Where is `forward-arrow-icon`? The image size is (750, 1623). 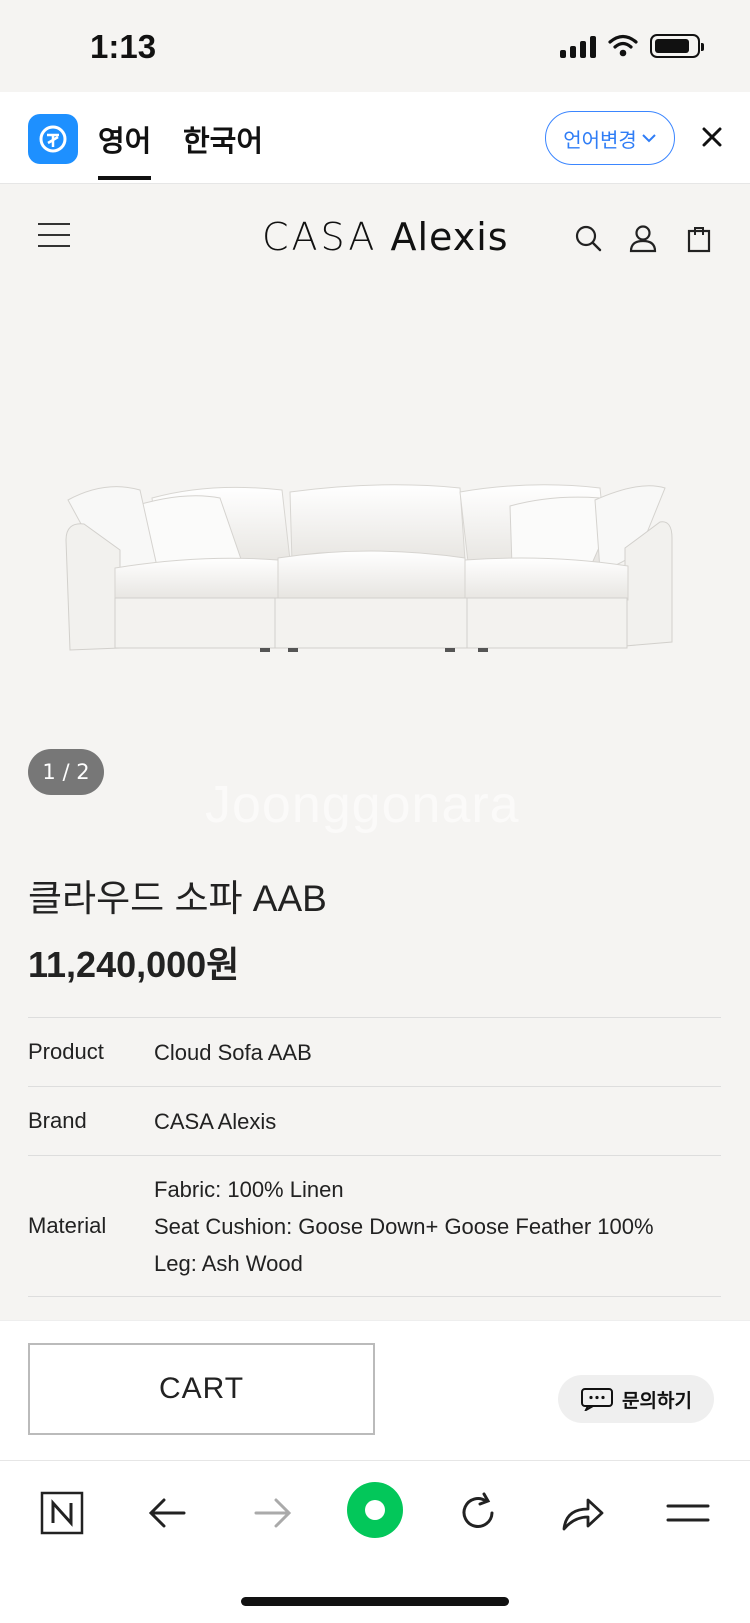 forward-arrow-icon is located at coordinates (272, 1513).